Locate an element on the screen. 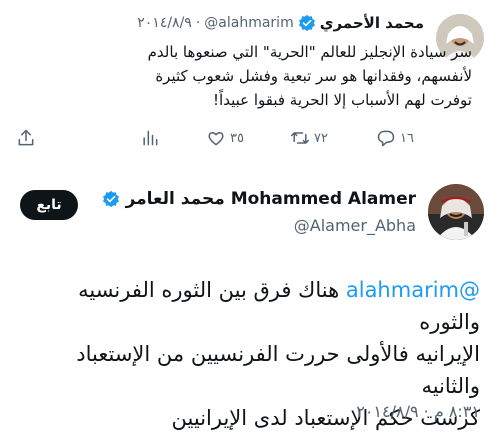 This screenshot has width=500, height=440. main-author-avatar is located at coordinates (456, 212).